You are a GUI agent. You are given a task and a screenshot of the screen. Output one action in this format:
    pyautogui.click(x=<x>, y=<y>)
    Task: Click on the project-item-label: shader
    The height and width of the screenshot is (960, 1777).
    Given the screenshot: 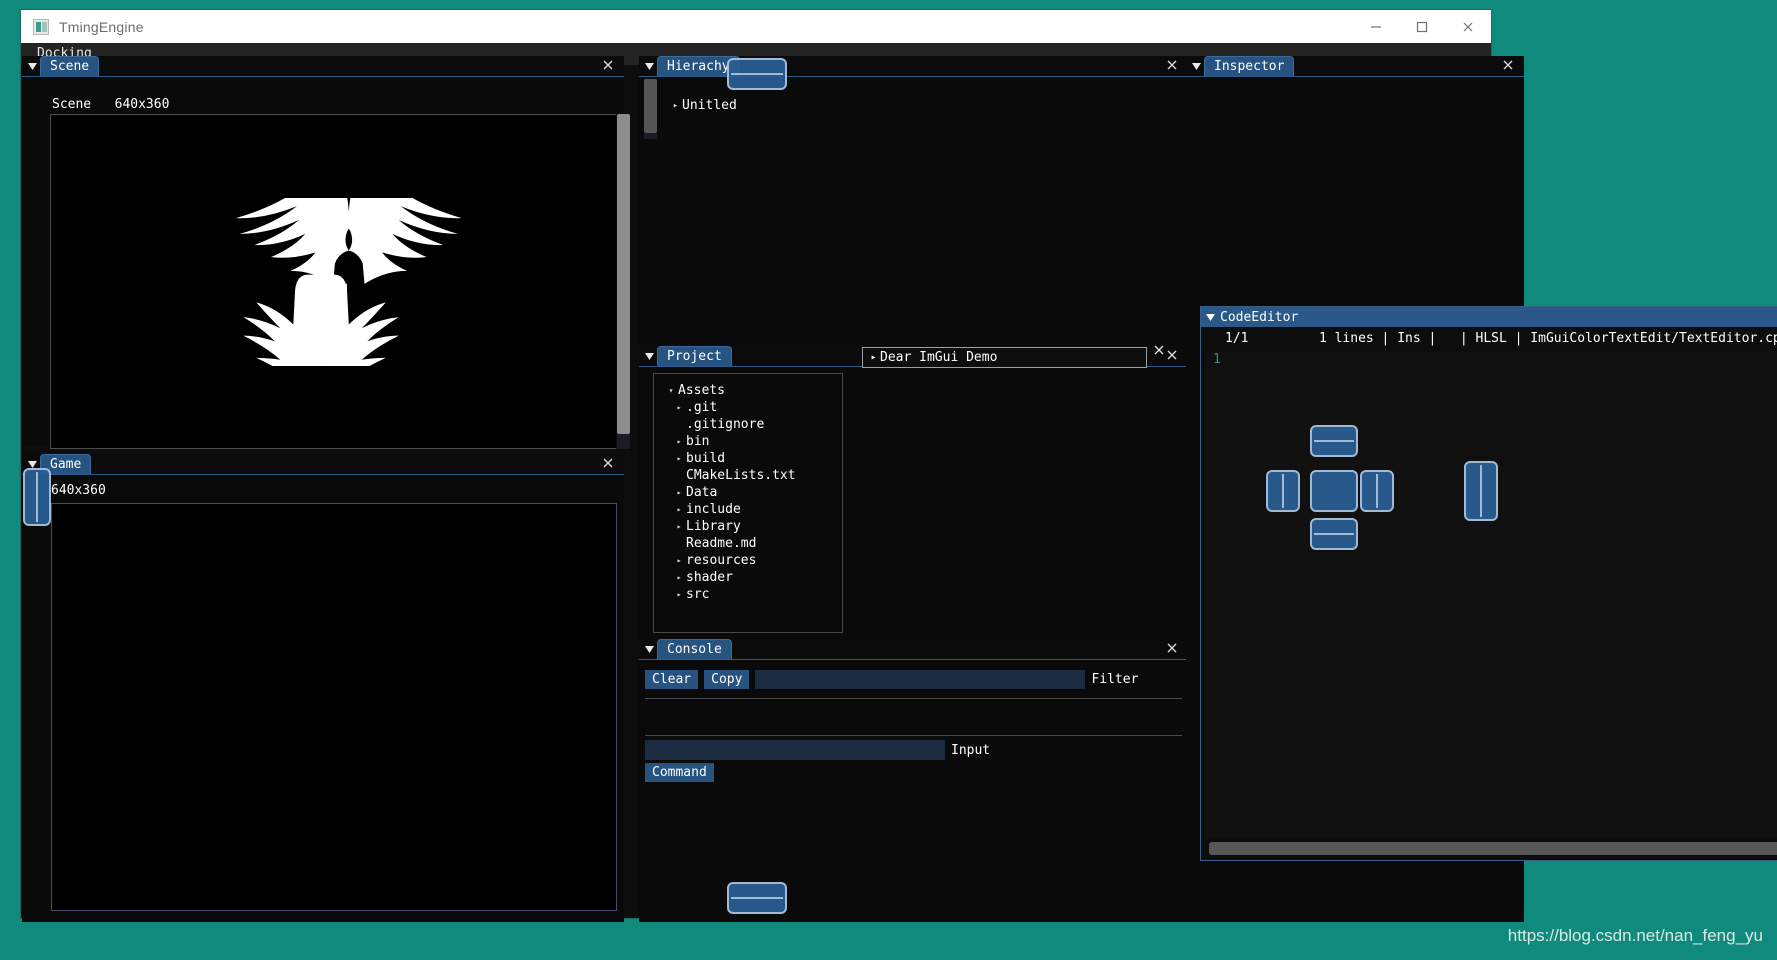 What is the action you would take?
    pyautogui.click(x=709, y=577)
    